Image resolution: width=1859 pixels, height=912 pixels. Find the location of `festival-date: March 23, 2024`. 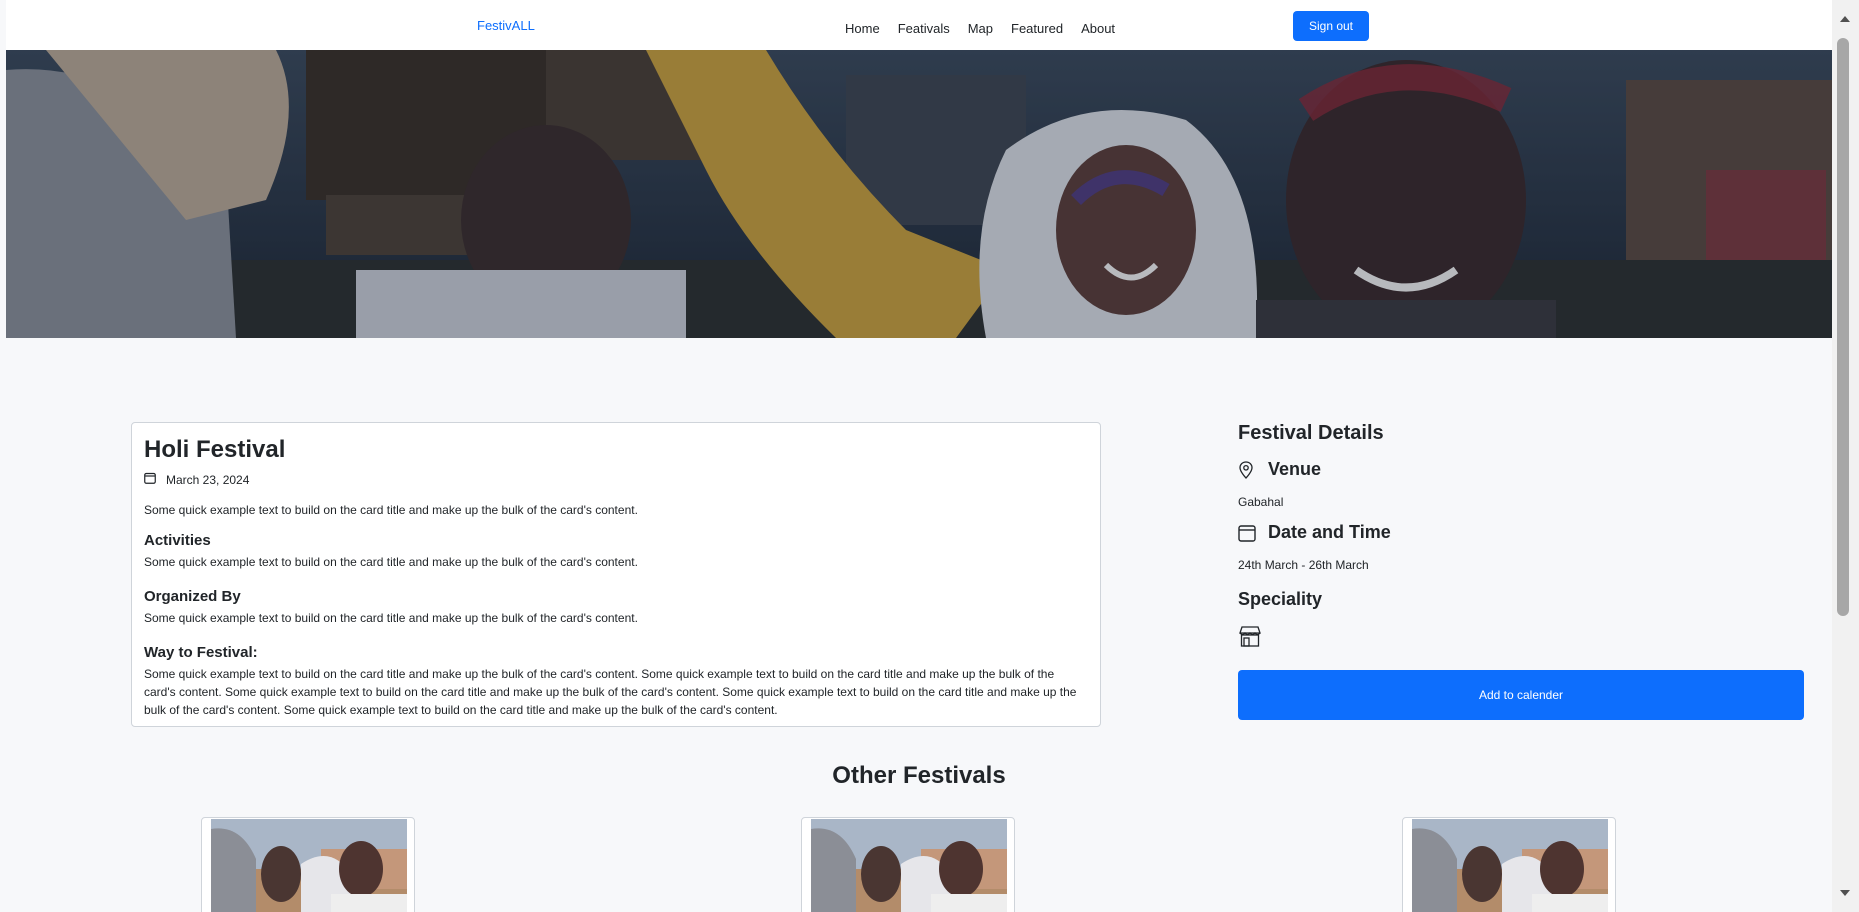

festival-date: March 23, 2024 is located at coordinates (208, 479).